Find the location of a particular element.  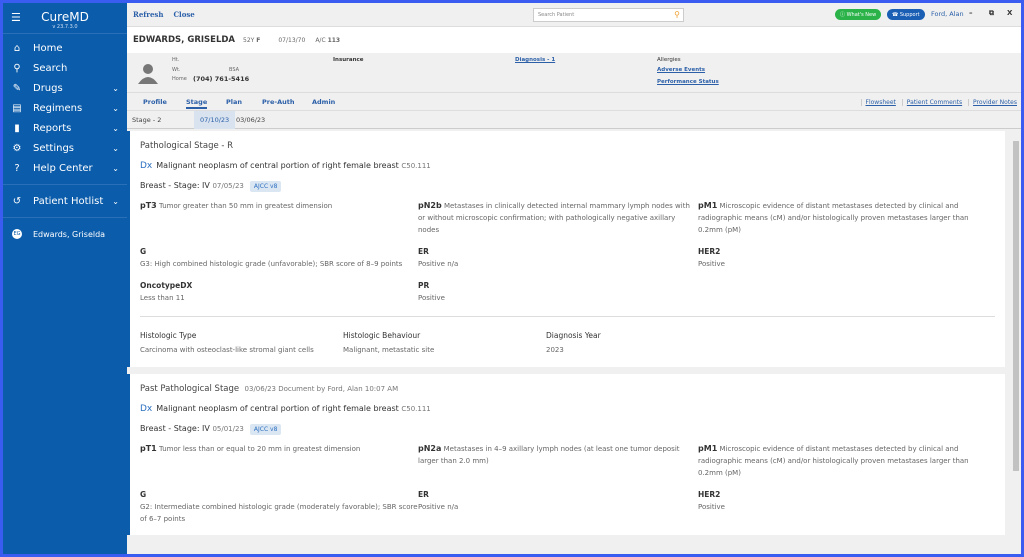

tab-stage: Stage is located at coordinates (197, 103).